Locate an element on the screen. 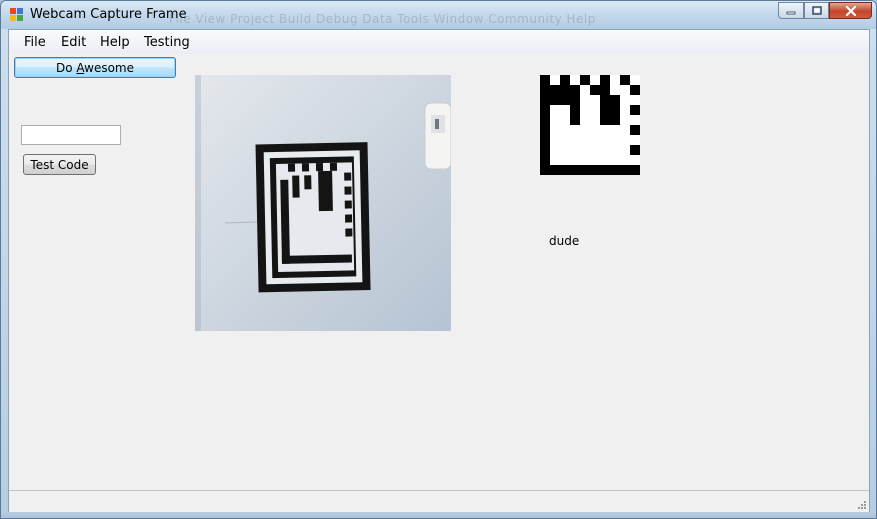 The width and height of the screenshot is (877, 519). close-button is located at coordinates (850, 10).